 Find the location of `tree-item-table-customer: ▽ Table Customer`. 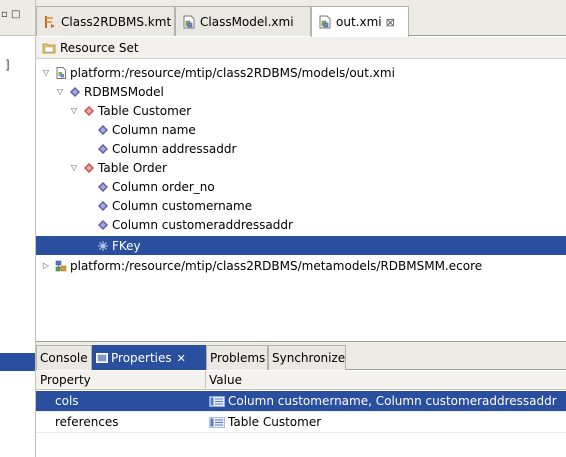

tree-item-table-customer: ▽ Table Customer is located at coordinates (301, 110).